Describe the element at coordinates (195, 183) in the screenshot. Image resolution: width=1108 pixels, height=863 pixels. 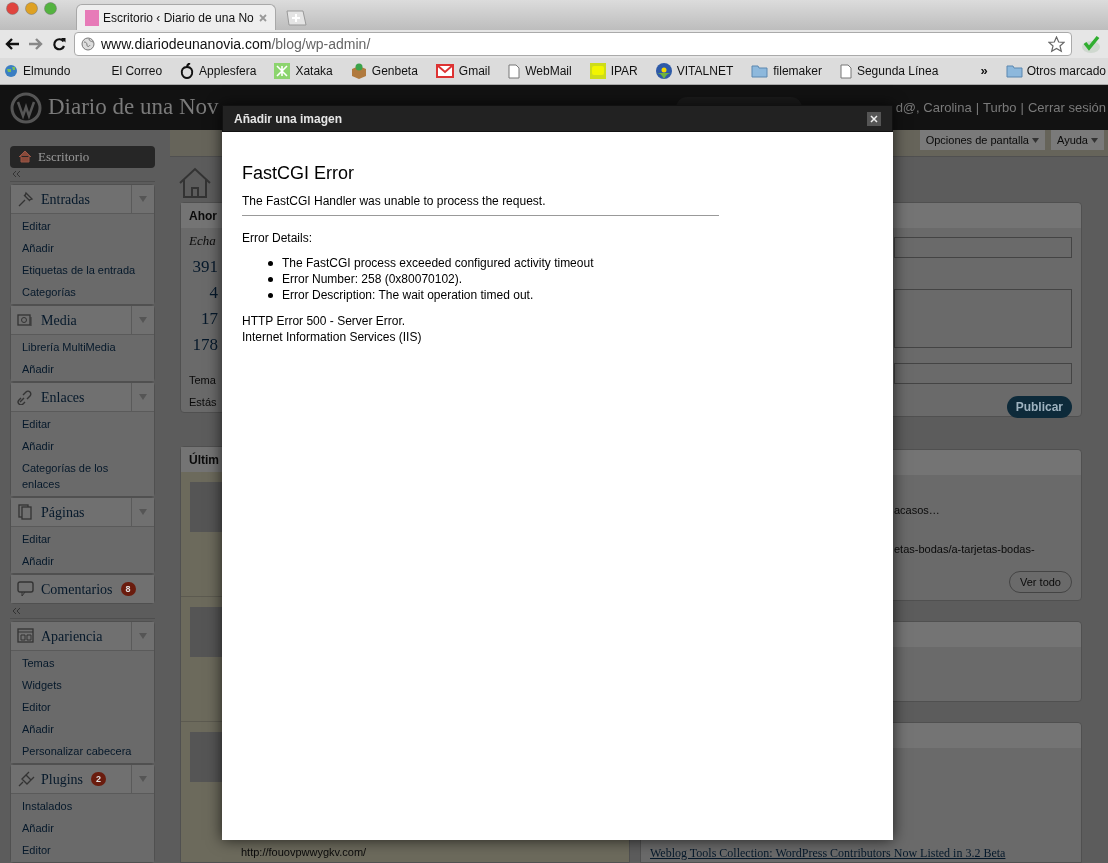
I see `house-icon` at that location.